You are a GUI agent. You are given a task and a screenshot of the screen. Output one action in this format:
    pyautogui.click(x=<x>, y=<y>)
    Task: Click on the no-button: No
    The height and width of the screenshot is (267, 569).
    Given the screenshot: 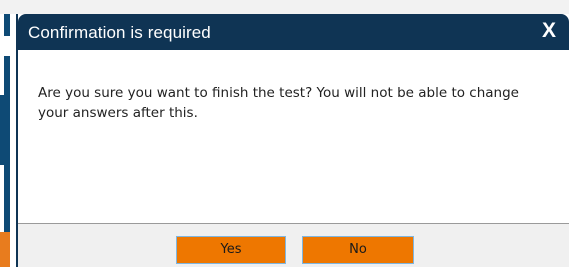 What is the action you would take?
    pyautogui.click(x=358, y=250)
    